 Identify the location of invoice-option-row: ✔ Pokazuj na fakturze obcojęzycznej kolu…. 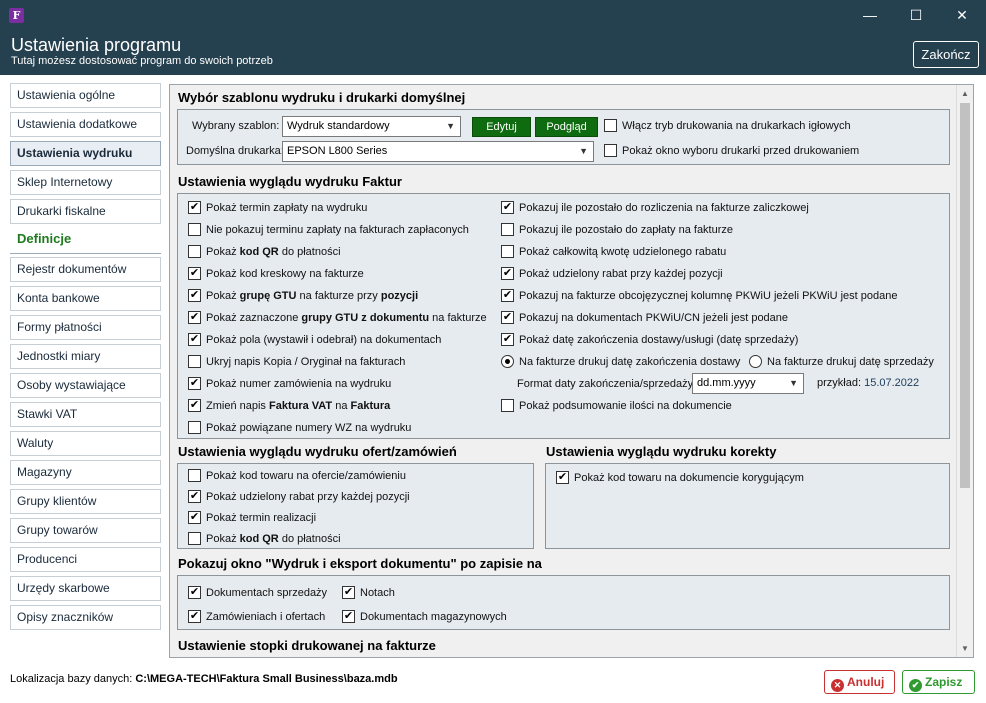
(699, 295).